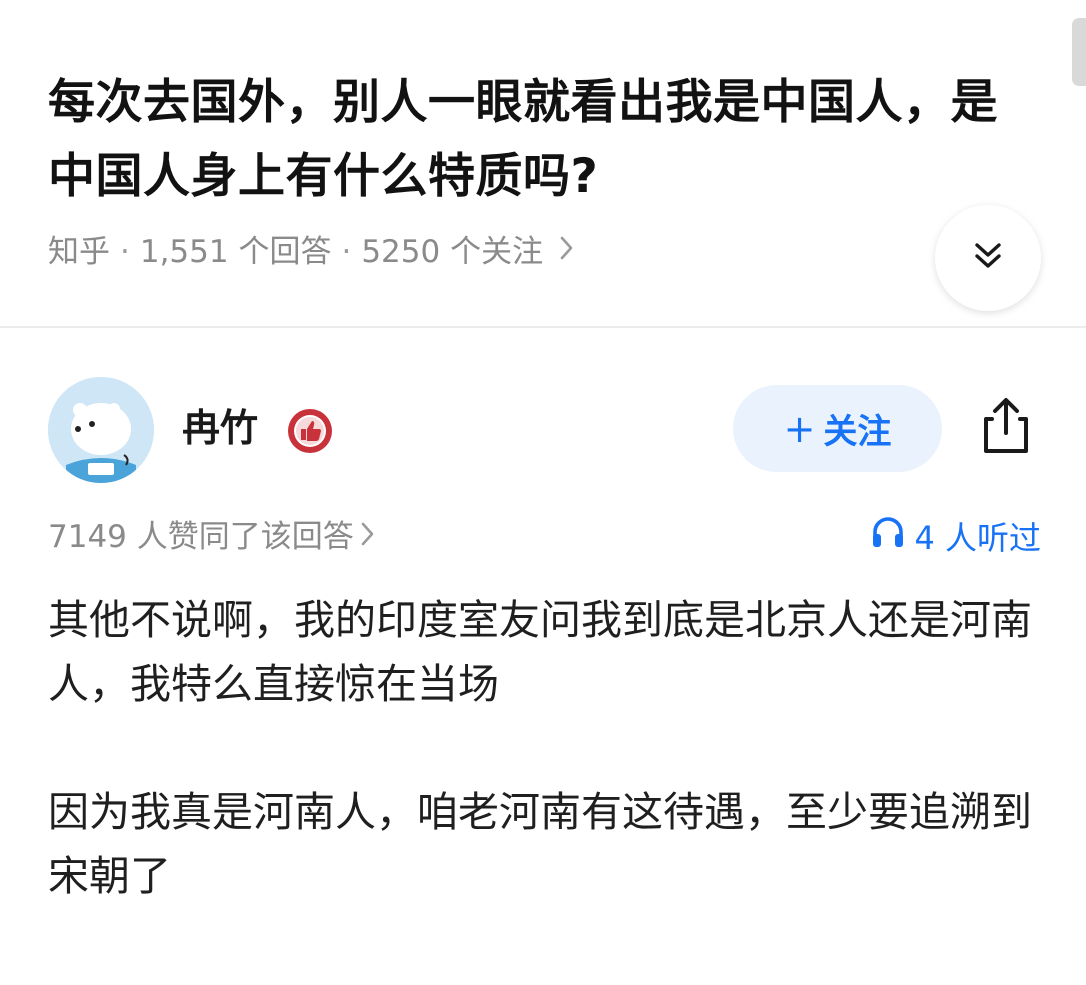  I want to click on upvote-summary: 7149 人赞同了该回答, so click(212, 537).